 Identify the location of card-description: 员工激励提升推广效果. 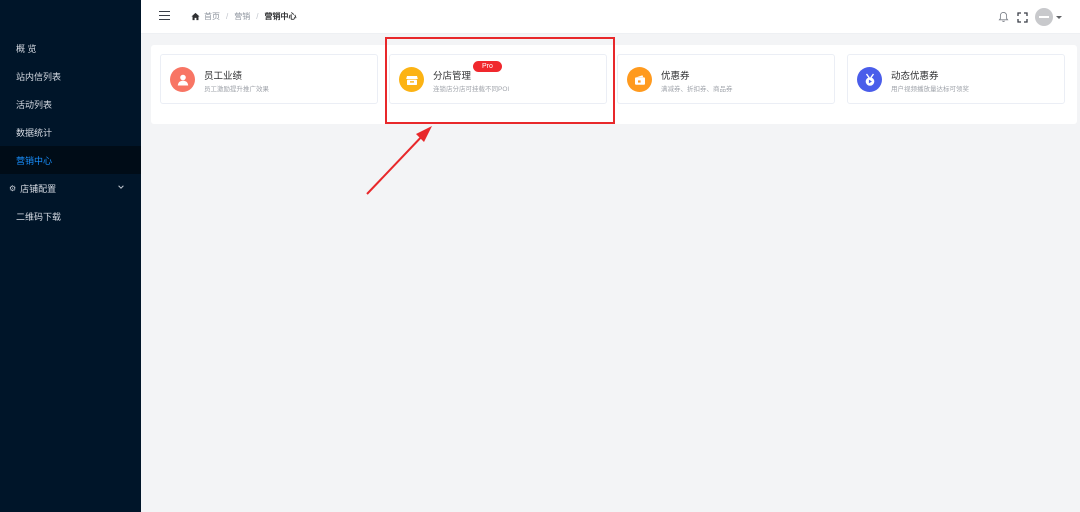
(236, 89).